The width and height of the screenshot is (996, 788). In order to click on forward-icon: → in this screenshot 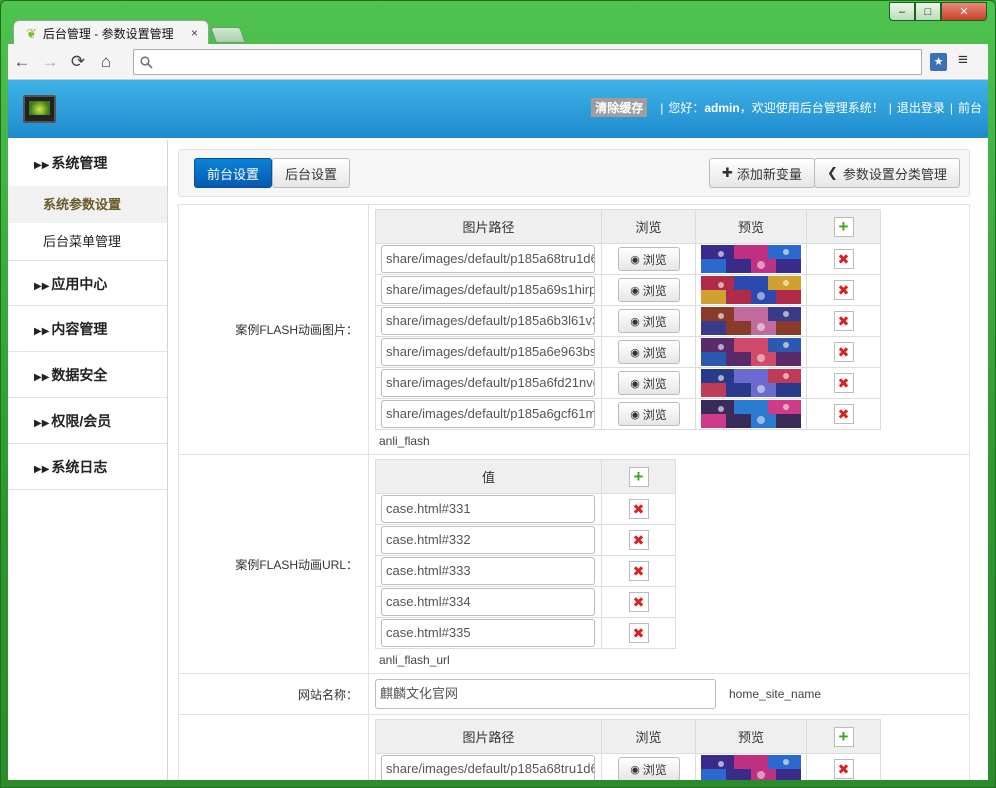, I will do `click(50, 62)`.